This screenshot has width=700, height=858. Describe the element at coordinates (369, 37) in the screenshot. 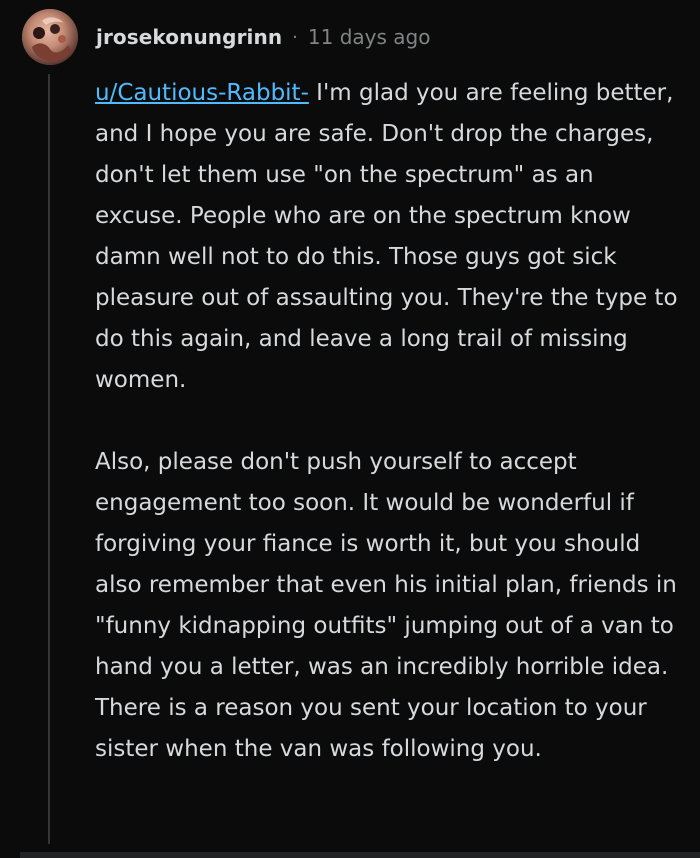

I see `comment-timestamp: 11 days ago` at that location.